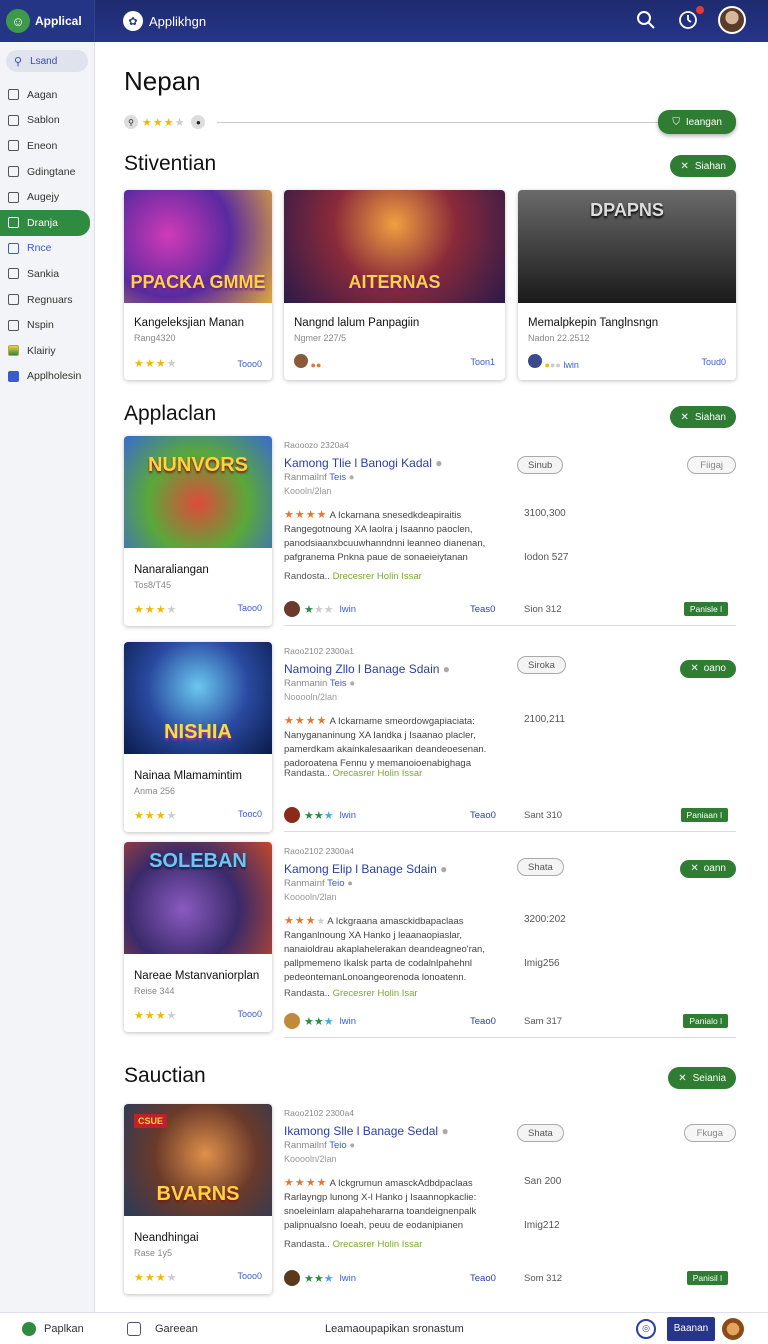 This screenshot has width=768, height=1344. What do you see at coordinates (482, 362) in the screenshot?
I see `card-link: Toon1` at bounding box center [482, 362].